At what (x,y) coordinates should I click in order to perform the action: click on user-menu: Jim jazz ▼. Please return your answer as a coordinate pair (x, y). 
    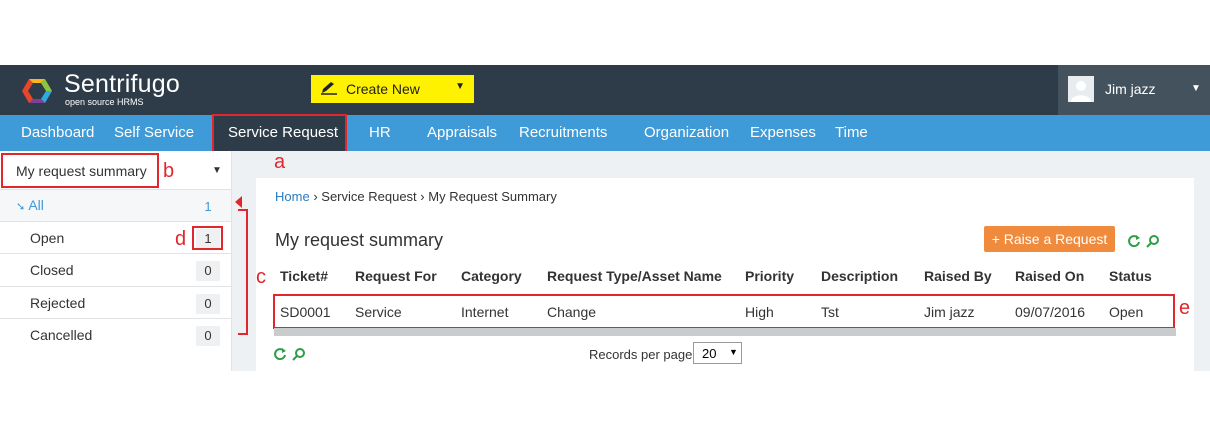
    Looking at the image, I should click on (1134, 90).